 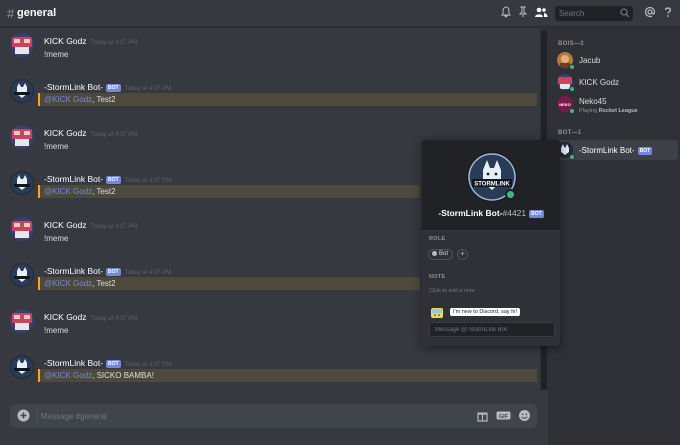 I want to click on popout-username: -StormLink Bot-#4421 BOT, so click(x=491, y=213).